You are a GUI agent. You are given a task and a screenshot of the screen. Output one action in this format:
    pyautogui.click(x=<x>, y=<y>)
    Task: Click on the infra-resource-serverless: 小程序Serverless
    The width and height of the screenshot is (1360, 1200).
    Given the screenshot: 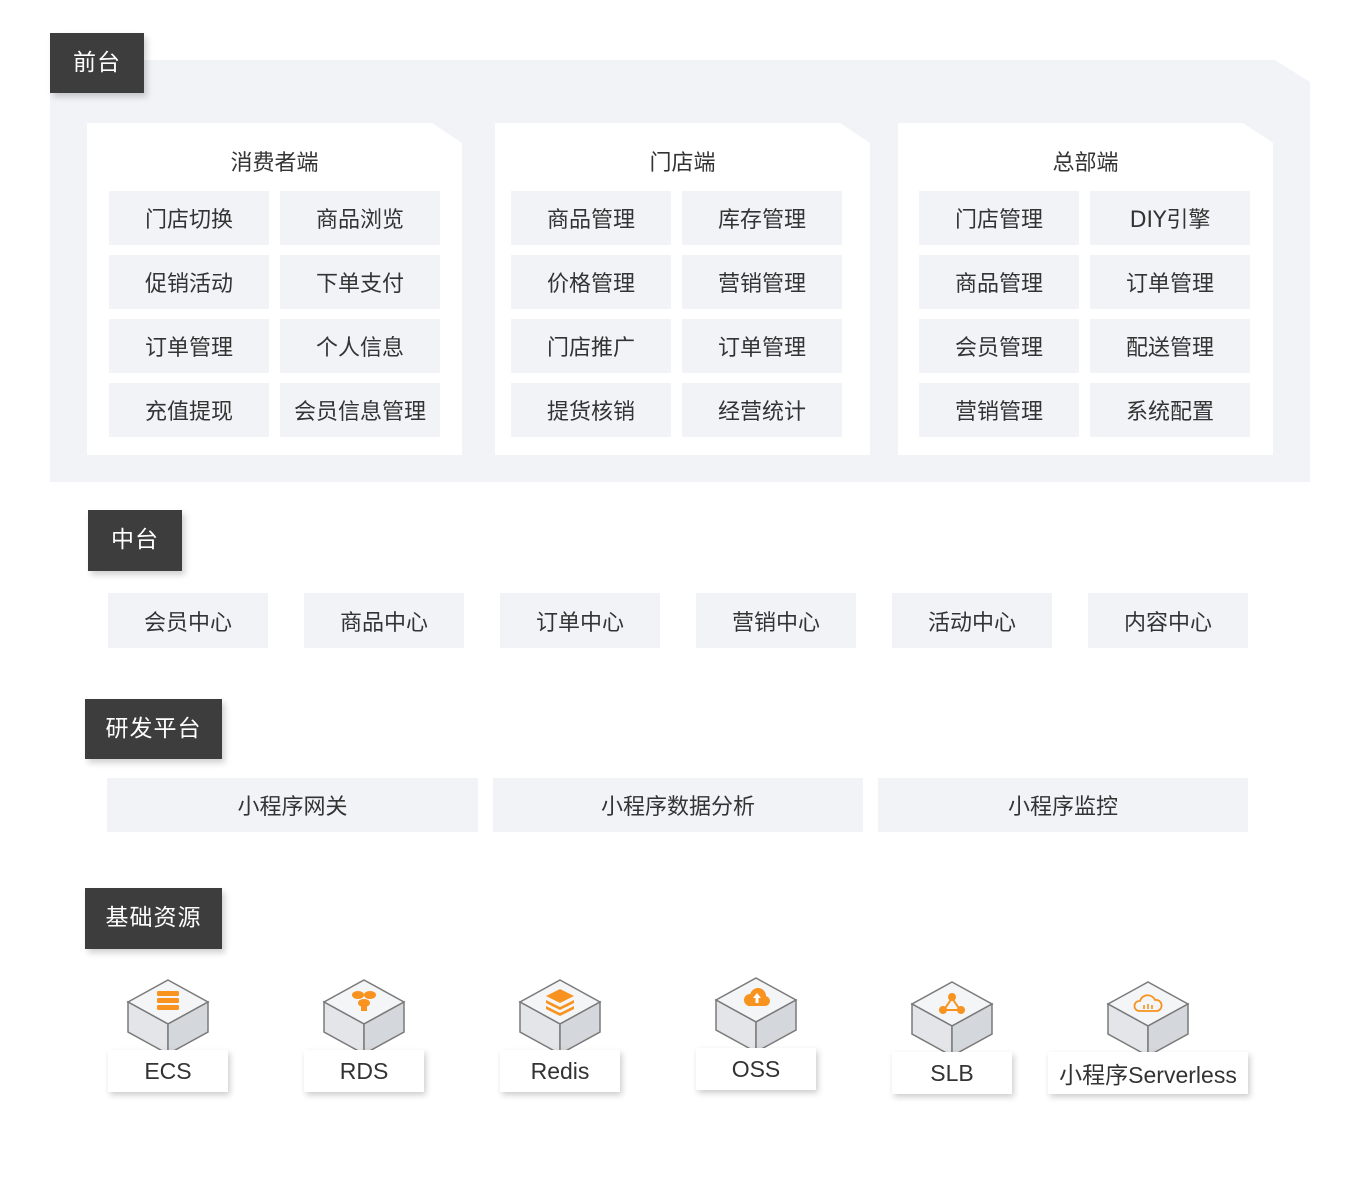 What is the action you would take?
    pyautogui.click(x=1148, y=1040)
    